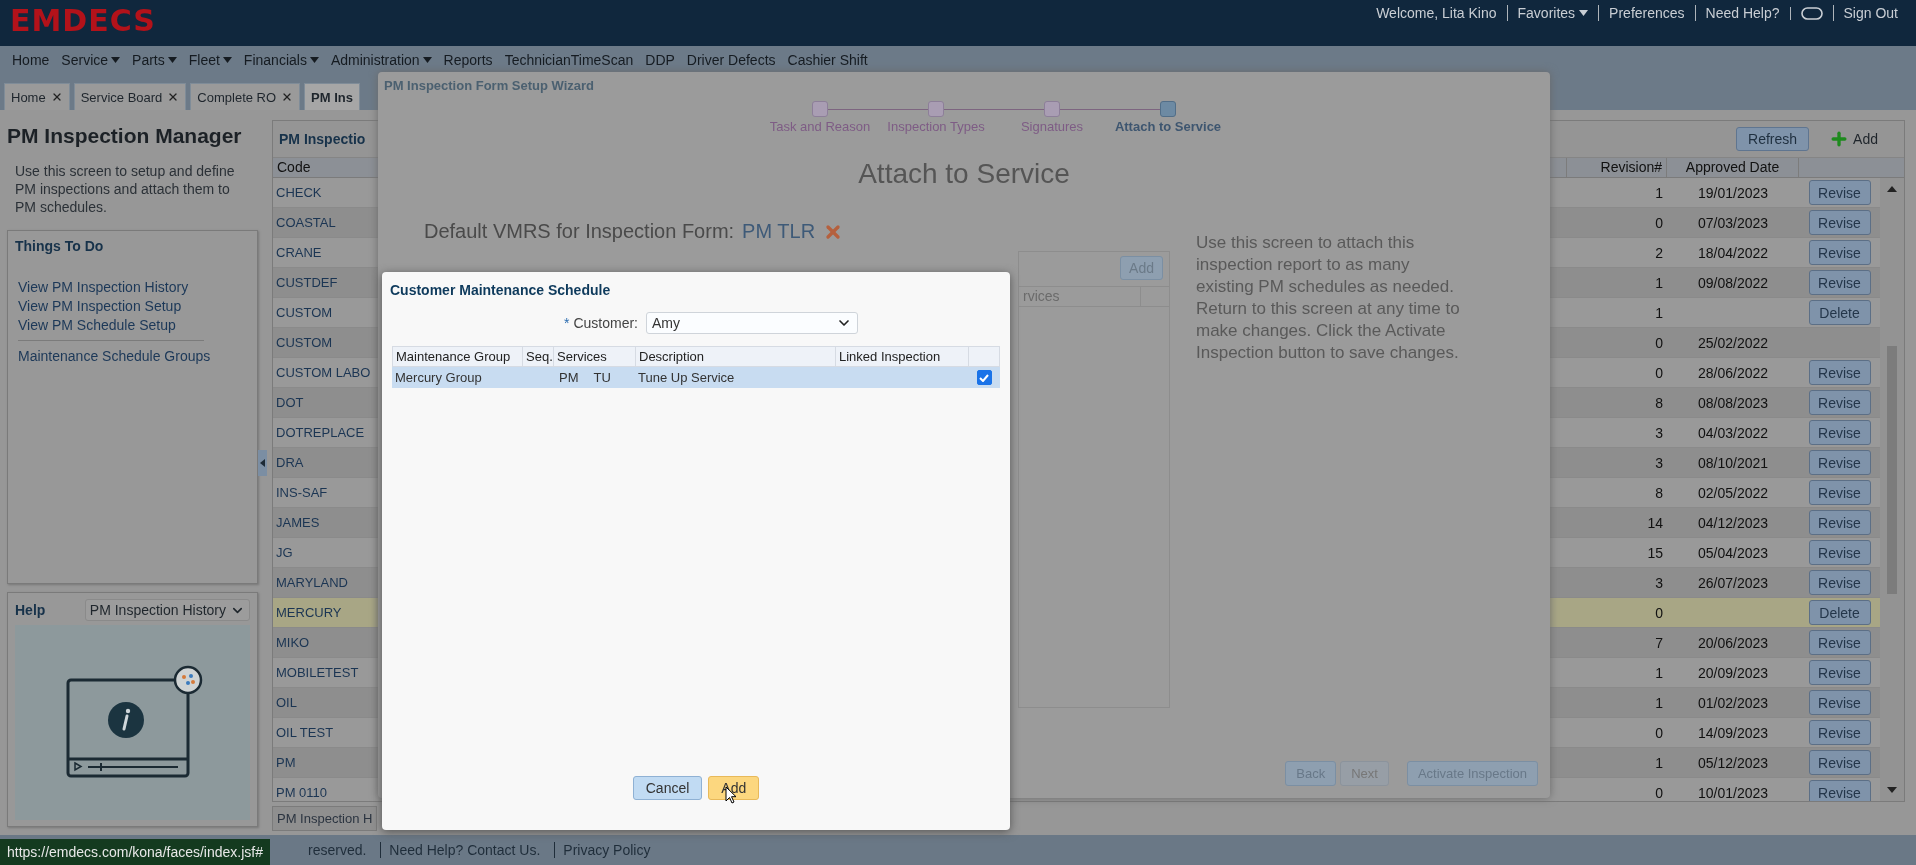  What do you see at coordinates (1659, 492) in the screenshot?
I see `table-cell-text: 8` at bounding box center [1659, 492].